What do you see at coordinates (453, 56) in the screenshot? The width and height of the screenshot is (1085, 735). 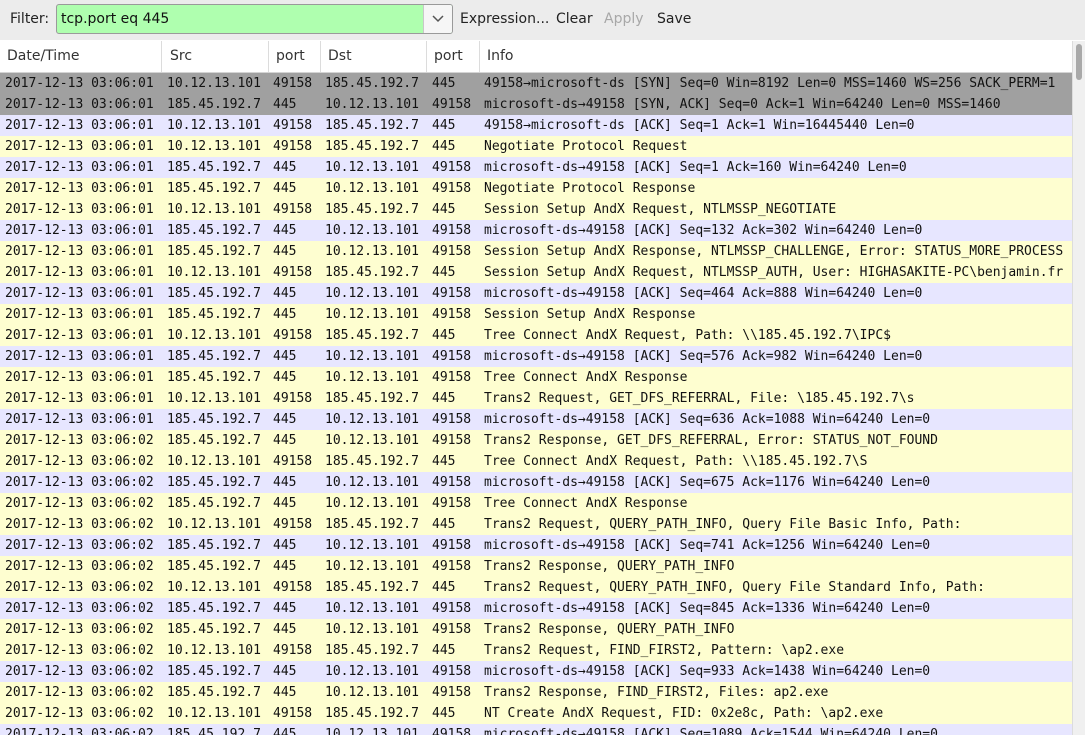 I see `column-header-dst-port: port` at bounding box center [453, 56].